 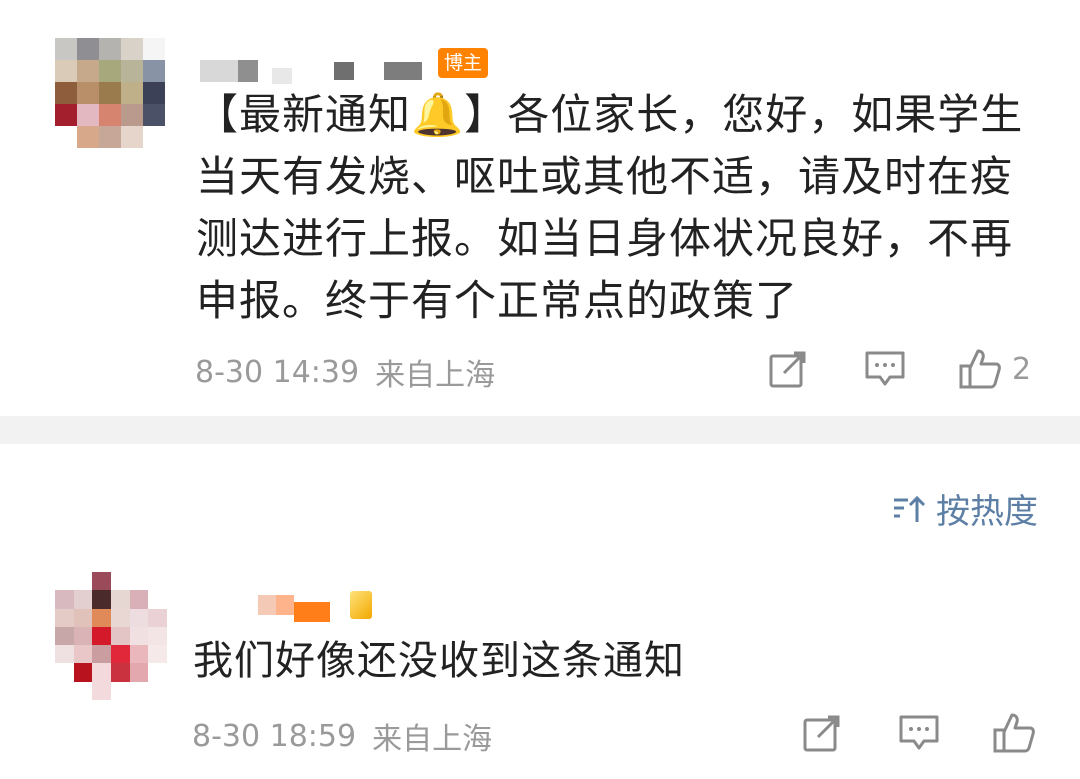 What do you see at coordinates (277, 372) in the screenshot?
I see `post-time: 8-30 14:39` at bounding box center [277, 372].